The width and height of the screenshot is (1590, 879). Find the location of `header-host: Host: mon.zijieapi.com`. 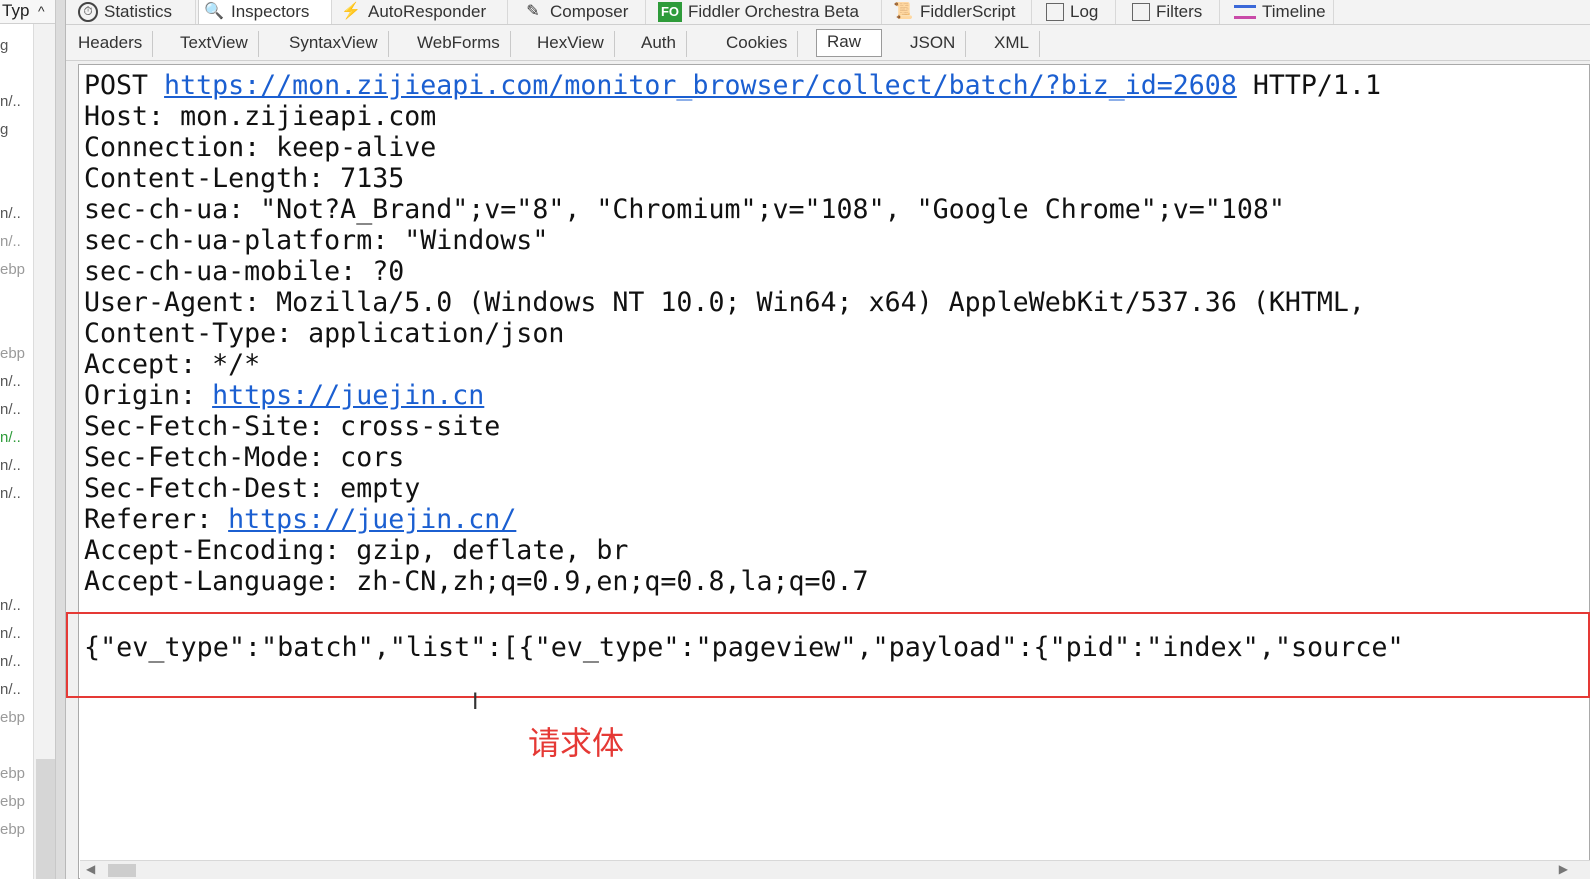

header-host: Host: mon.zijieapi.com is located at coordinates (260, 116).